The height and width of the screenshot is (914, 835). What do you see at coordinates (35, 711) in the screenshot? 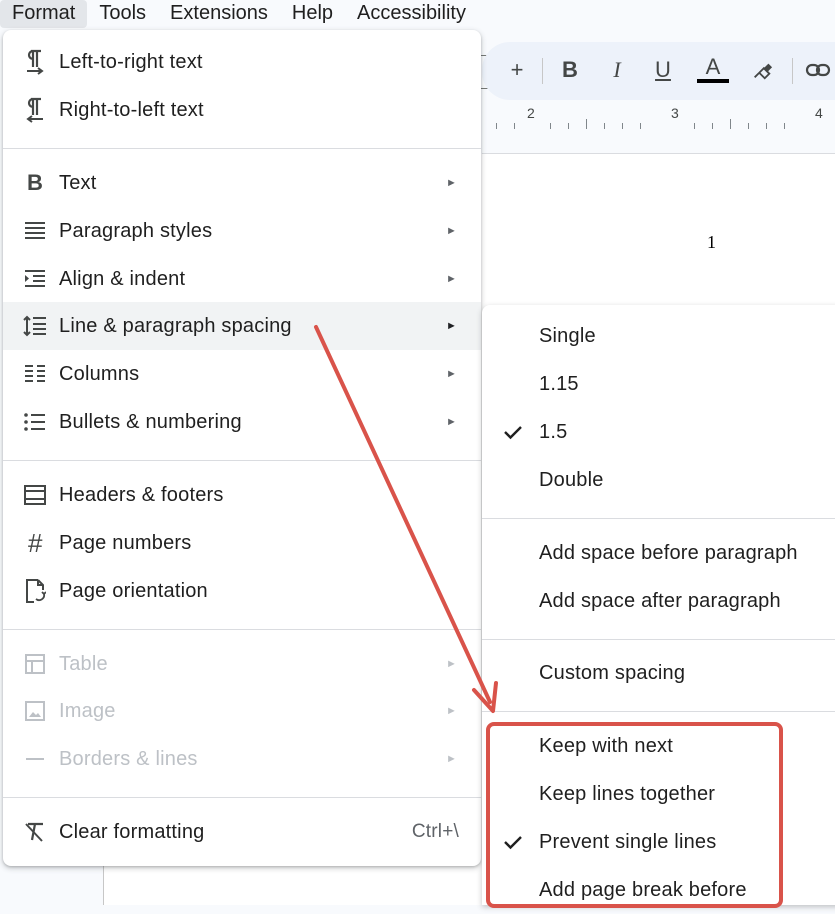
I see `image-icon` at bounding box center [35, 711].